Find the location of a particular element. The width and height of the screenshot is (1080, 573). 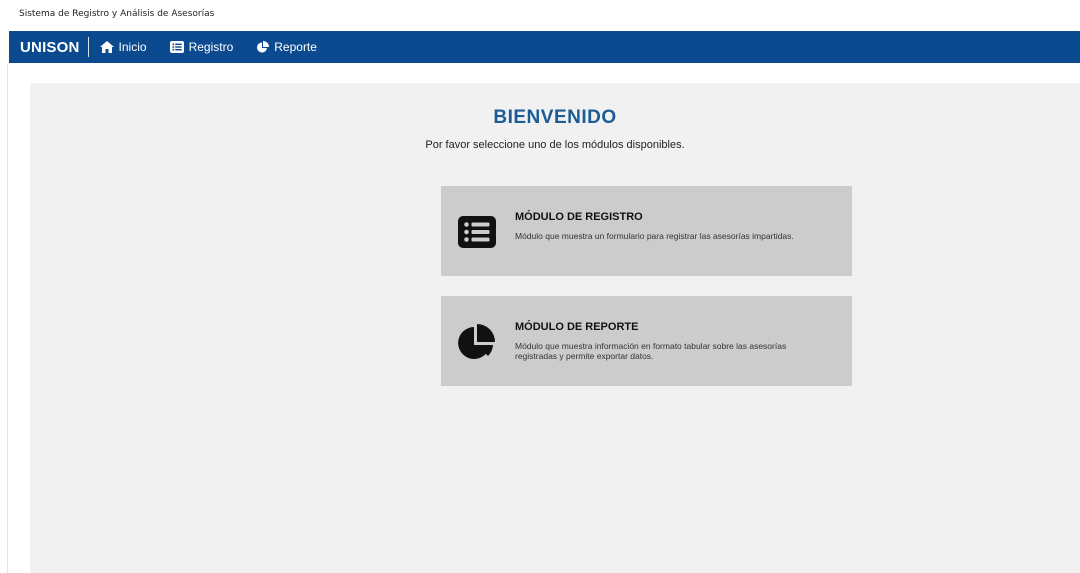

home-icon is located at coordinates (106, 47).